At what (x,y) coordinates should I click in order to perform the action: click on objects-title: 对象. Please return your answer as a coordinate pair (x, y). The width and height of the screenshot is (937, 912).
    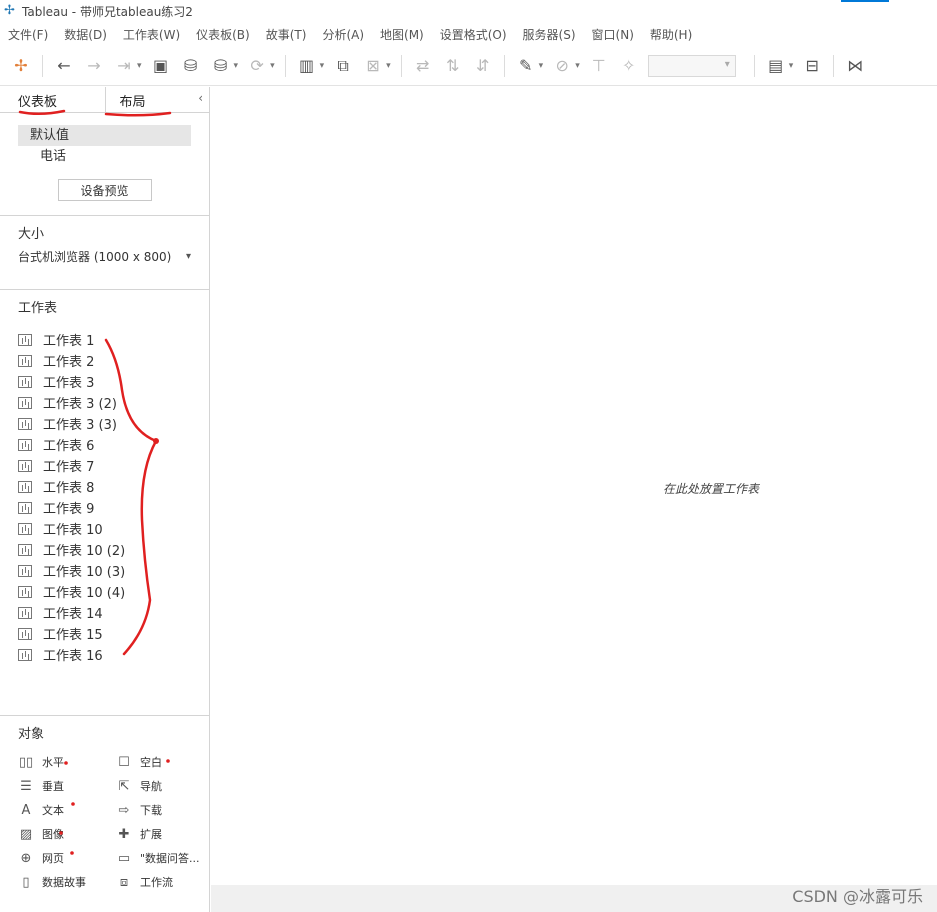
    Looking at the image, I should click on (31, 734).